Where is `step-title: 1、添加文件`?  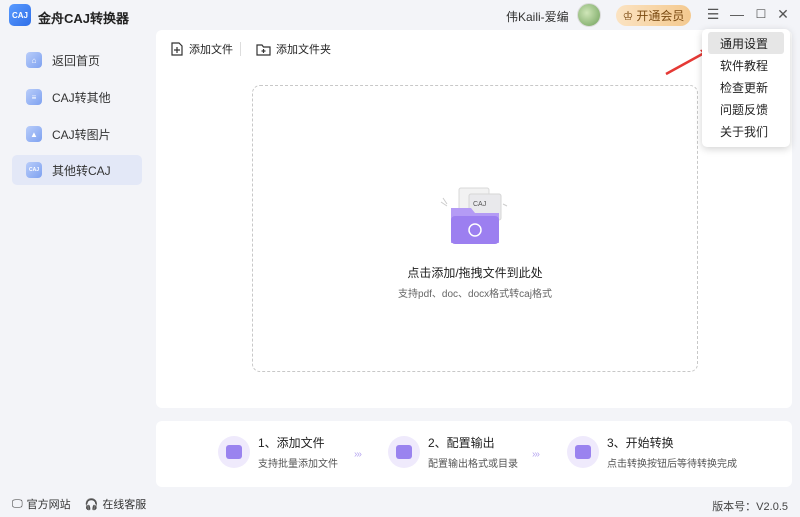 step-title: 1、添加文件 is located at coordinates (291, 443).